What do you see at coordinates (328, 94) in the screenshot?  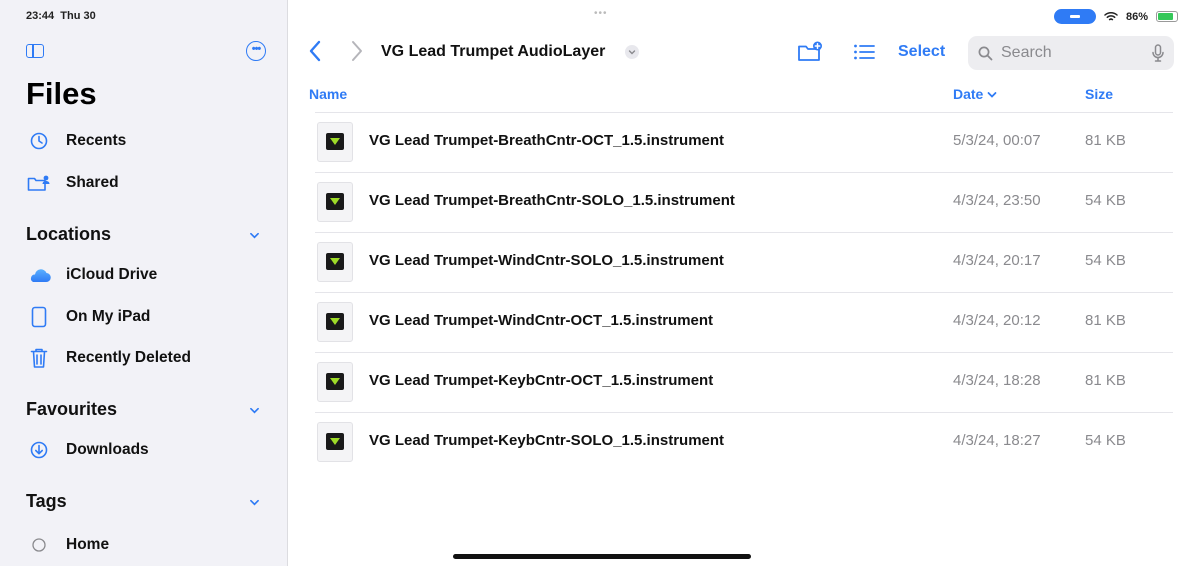 I see `column-header-name: Name` at bounding box center [328, 94].